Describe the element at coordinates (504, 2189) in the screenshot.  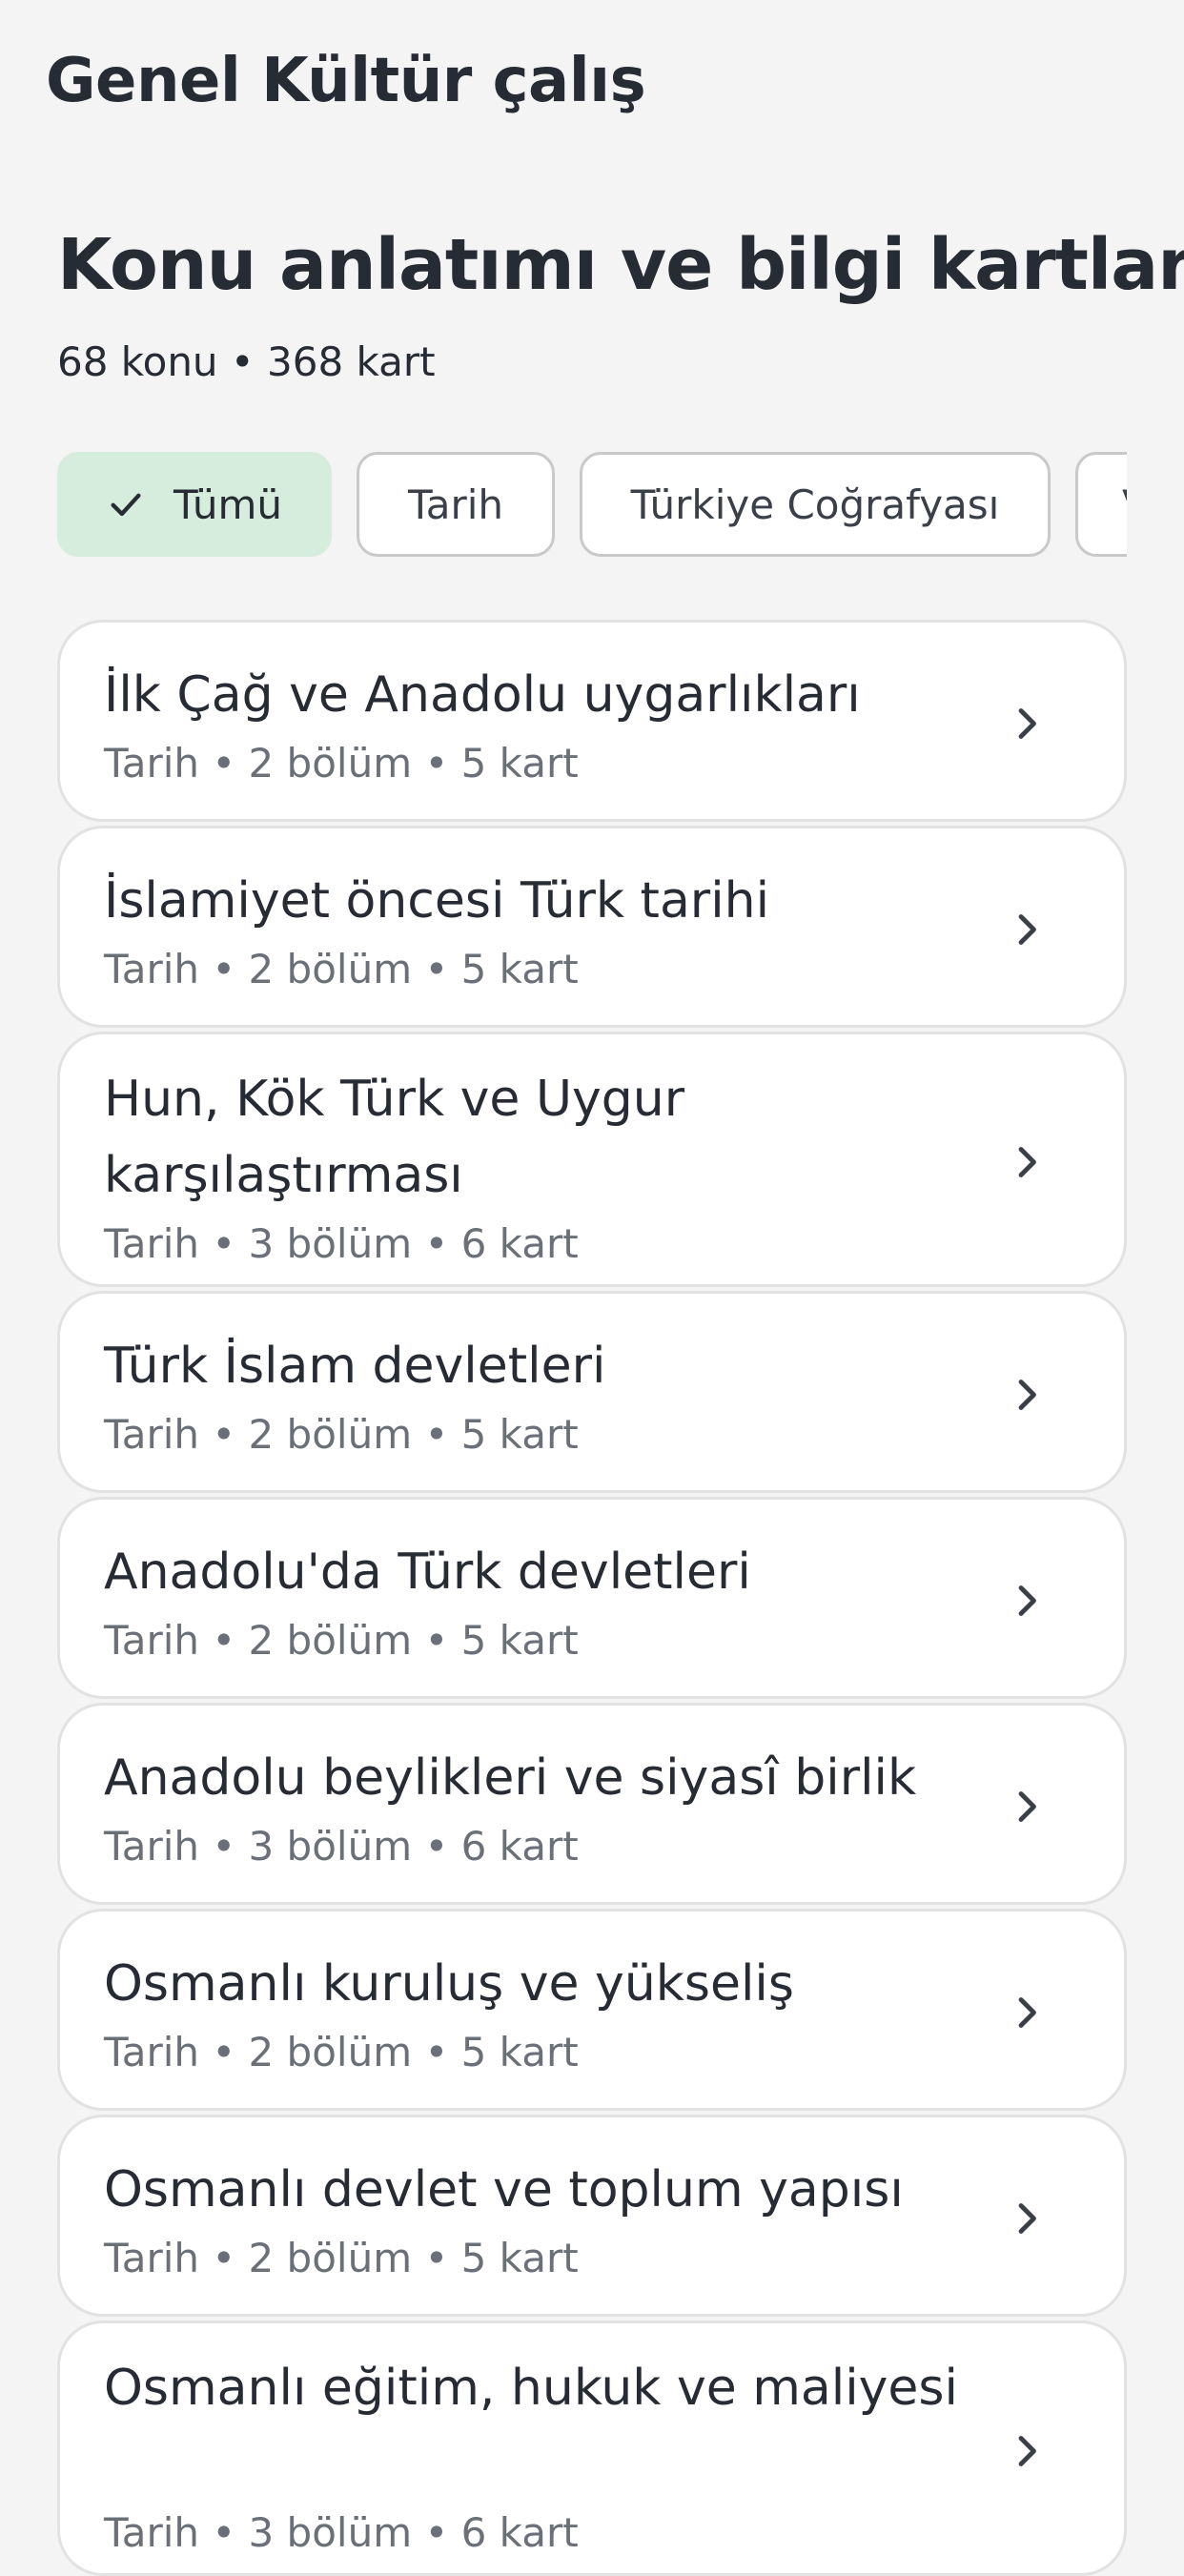
I see `topic-title: Osmanlı devlet ve toplum yapısı` at that location.